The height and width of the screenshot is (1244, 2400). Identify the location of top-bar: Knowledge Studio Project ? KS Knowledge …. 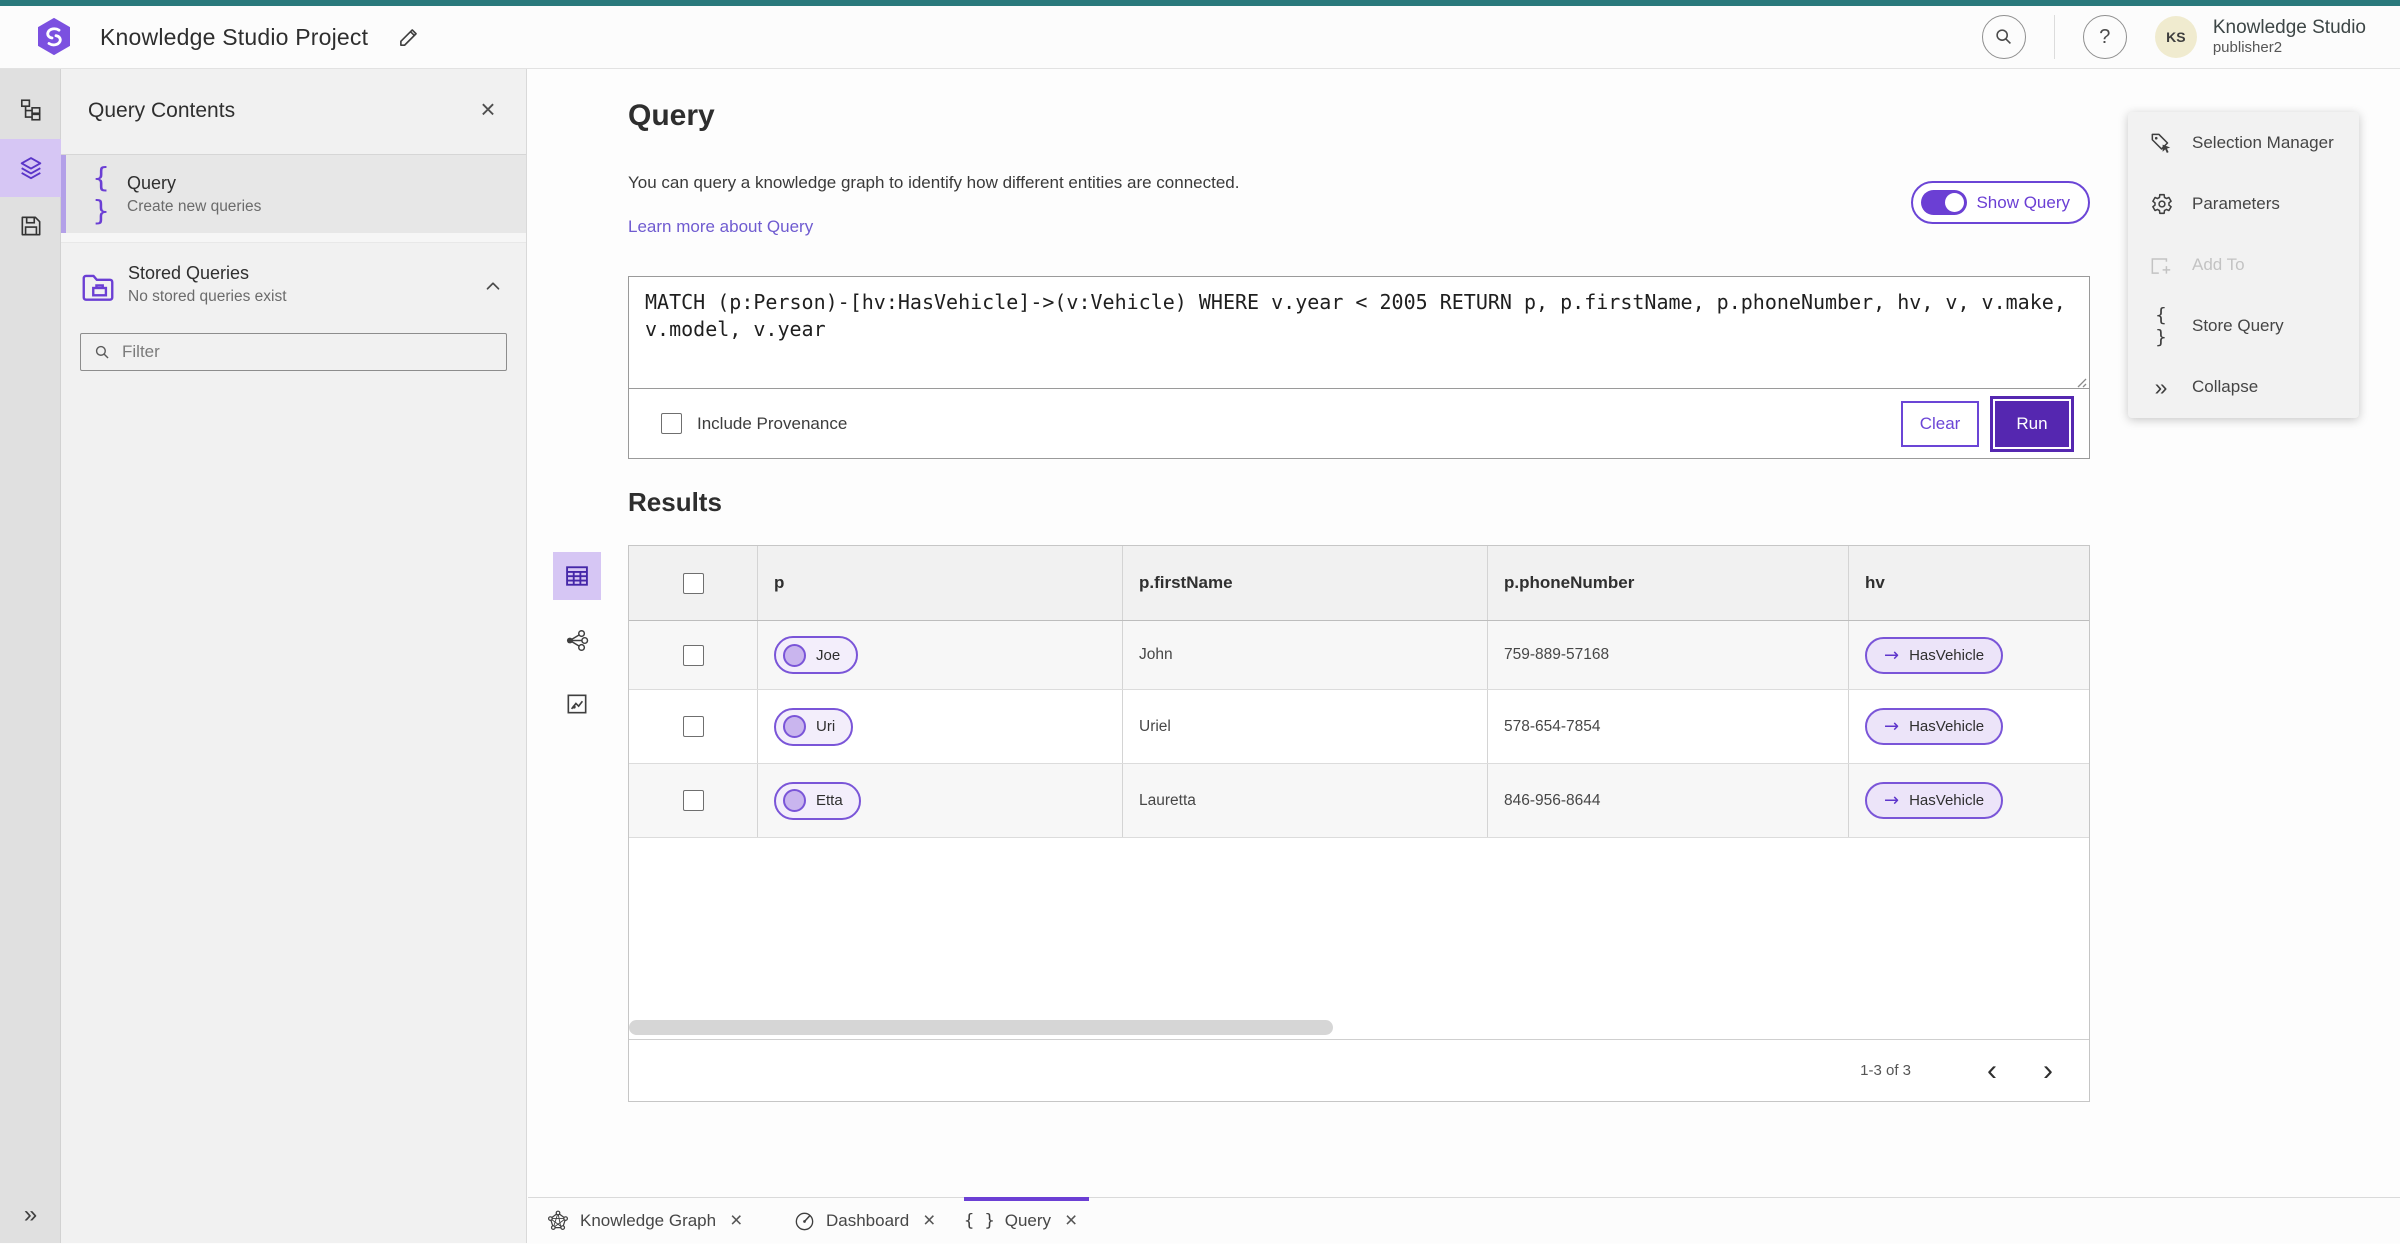
(1200, 37).